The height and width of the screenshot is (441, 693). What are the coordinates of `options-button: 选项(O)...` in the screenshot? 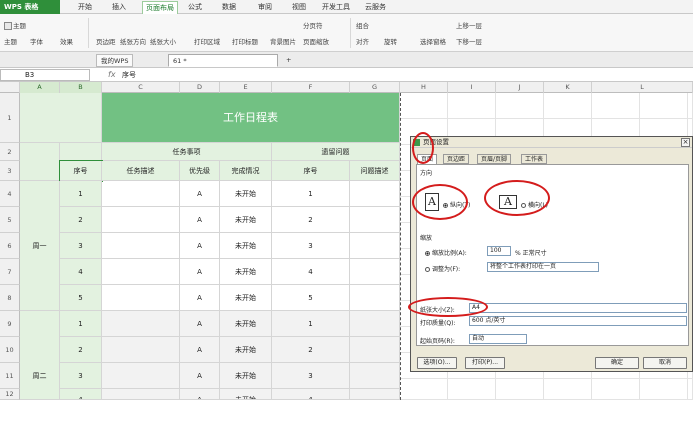 It's located at (437, 363).